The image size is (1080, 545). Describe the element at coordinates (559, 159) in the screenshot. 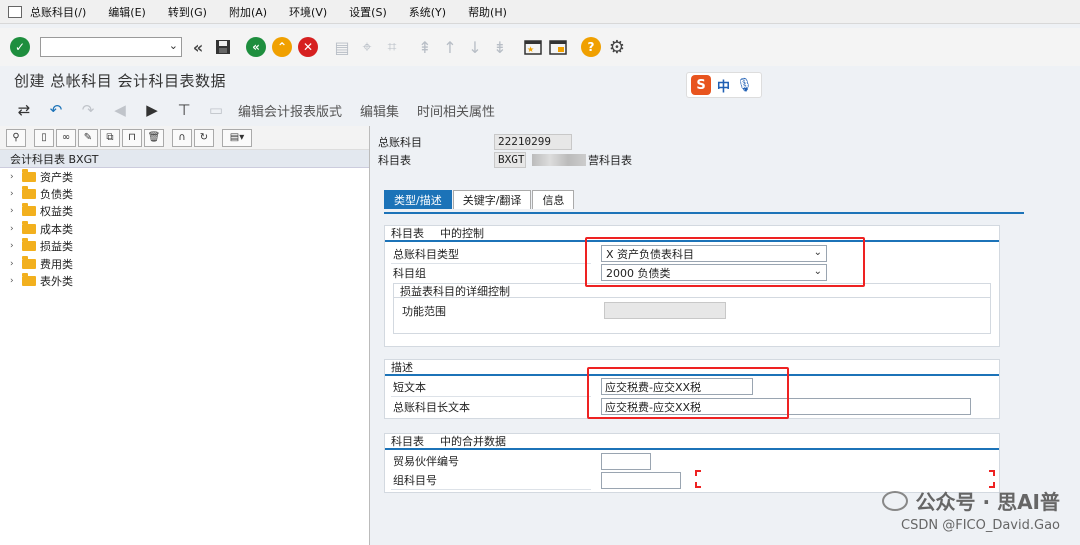

I see `redacted-text` at that location.